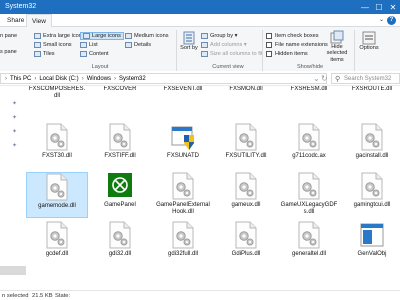  I want to click on file-item: FXSCOMPOSERES.dll, so click(57, 103).